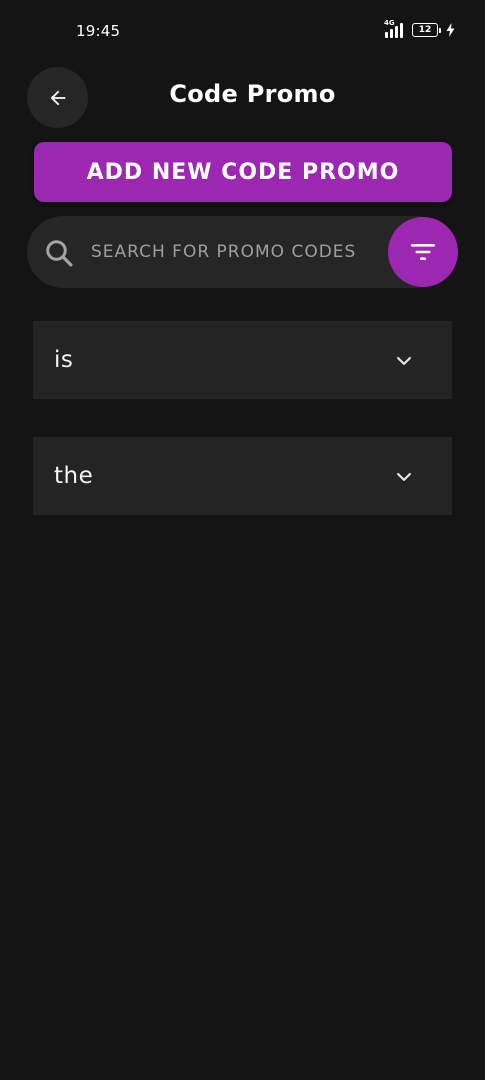 The width and height of the screenshot is (485, 1080). I want to click on promo-item-label: is, so click(64, 360).